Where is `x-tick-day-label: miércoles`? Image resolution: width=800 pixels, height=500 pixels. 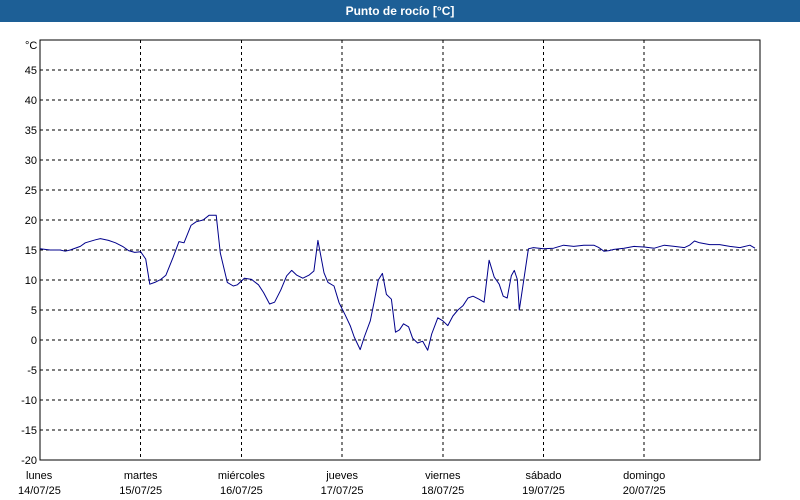
x-tick-day-label: miércoles is located at coordinates (242, 476).